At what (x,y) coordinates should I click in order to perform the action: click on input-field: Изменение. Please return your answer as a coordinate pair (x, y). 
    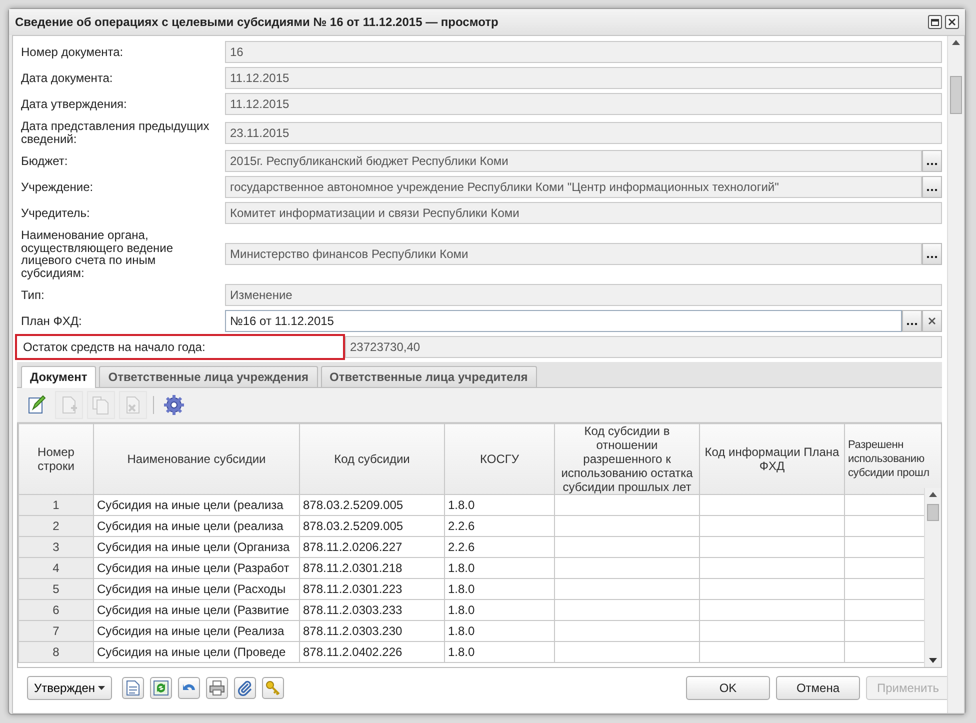
    Looking at the image, I should click on (583, 295).